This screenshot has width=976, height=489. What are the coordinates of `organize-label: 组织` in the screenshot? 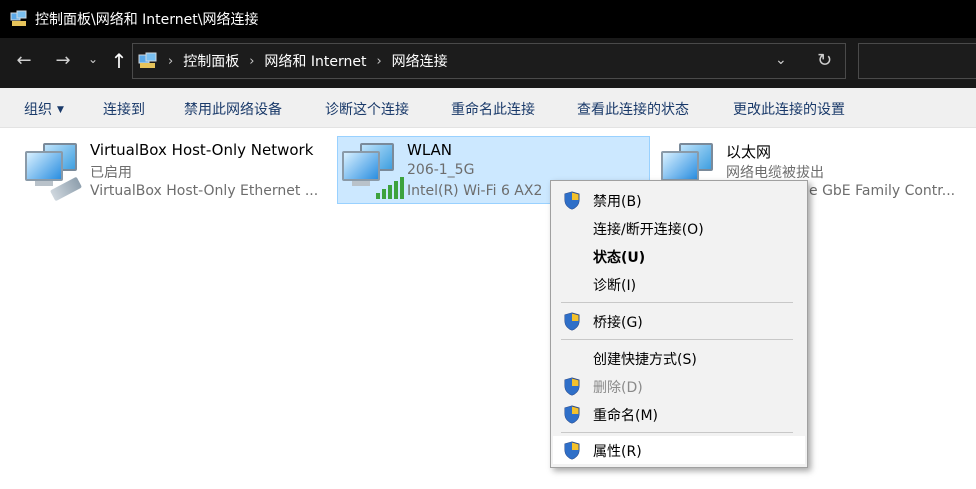 It's located at (38, 110).